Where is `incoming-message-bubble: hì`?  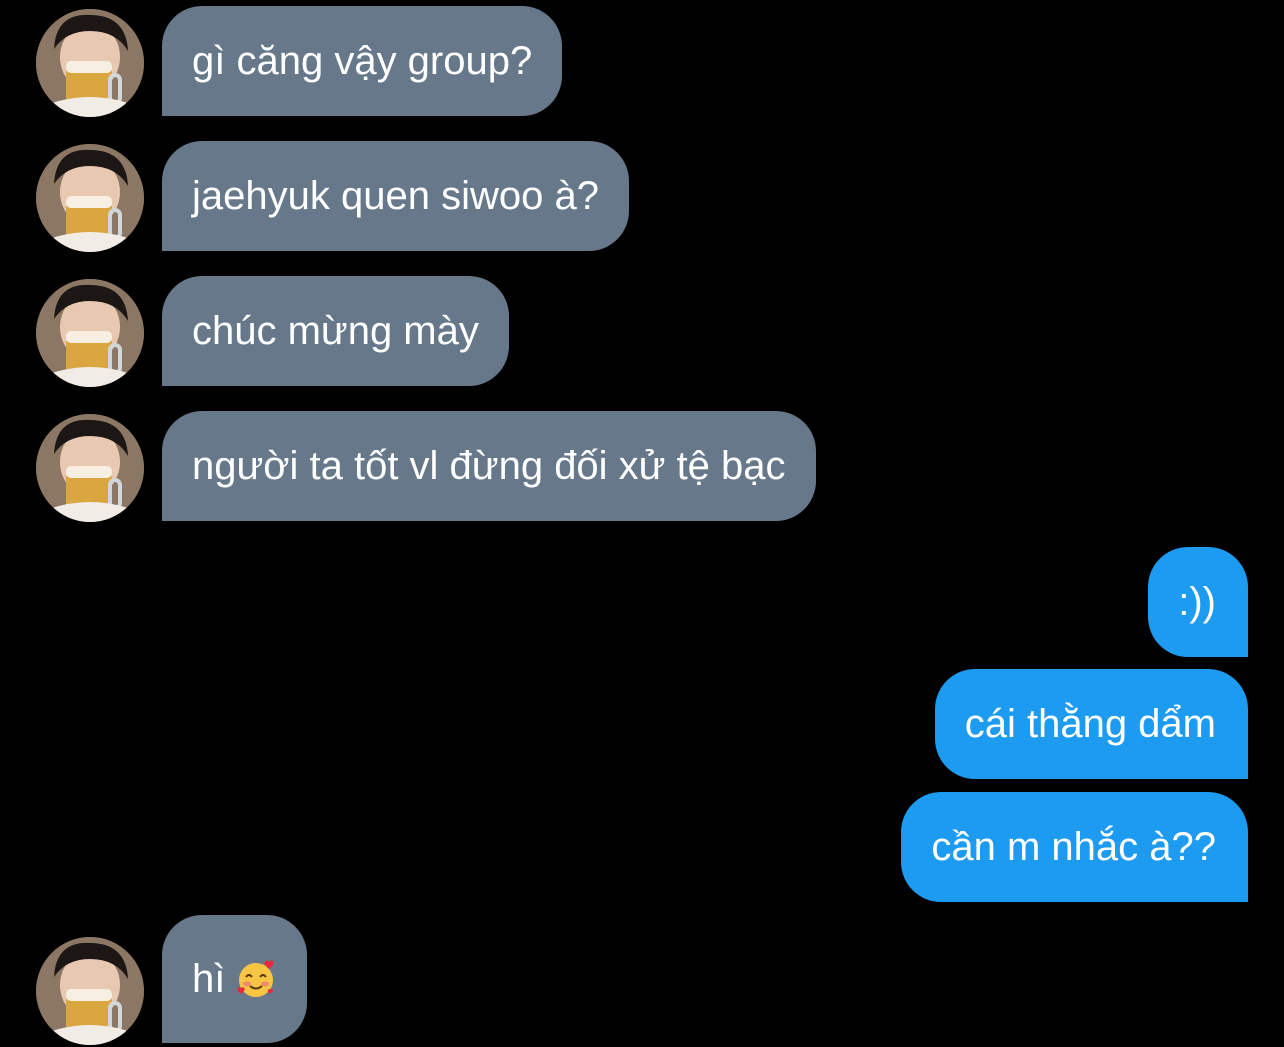 incoming-message-bubble: hì is located at coordinates (235, 979).